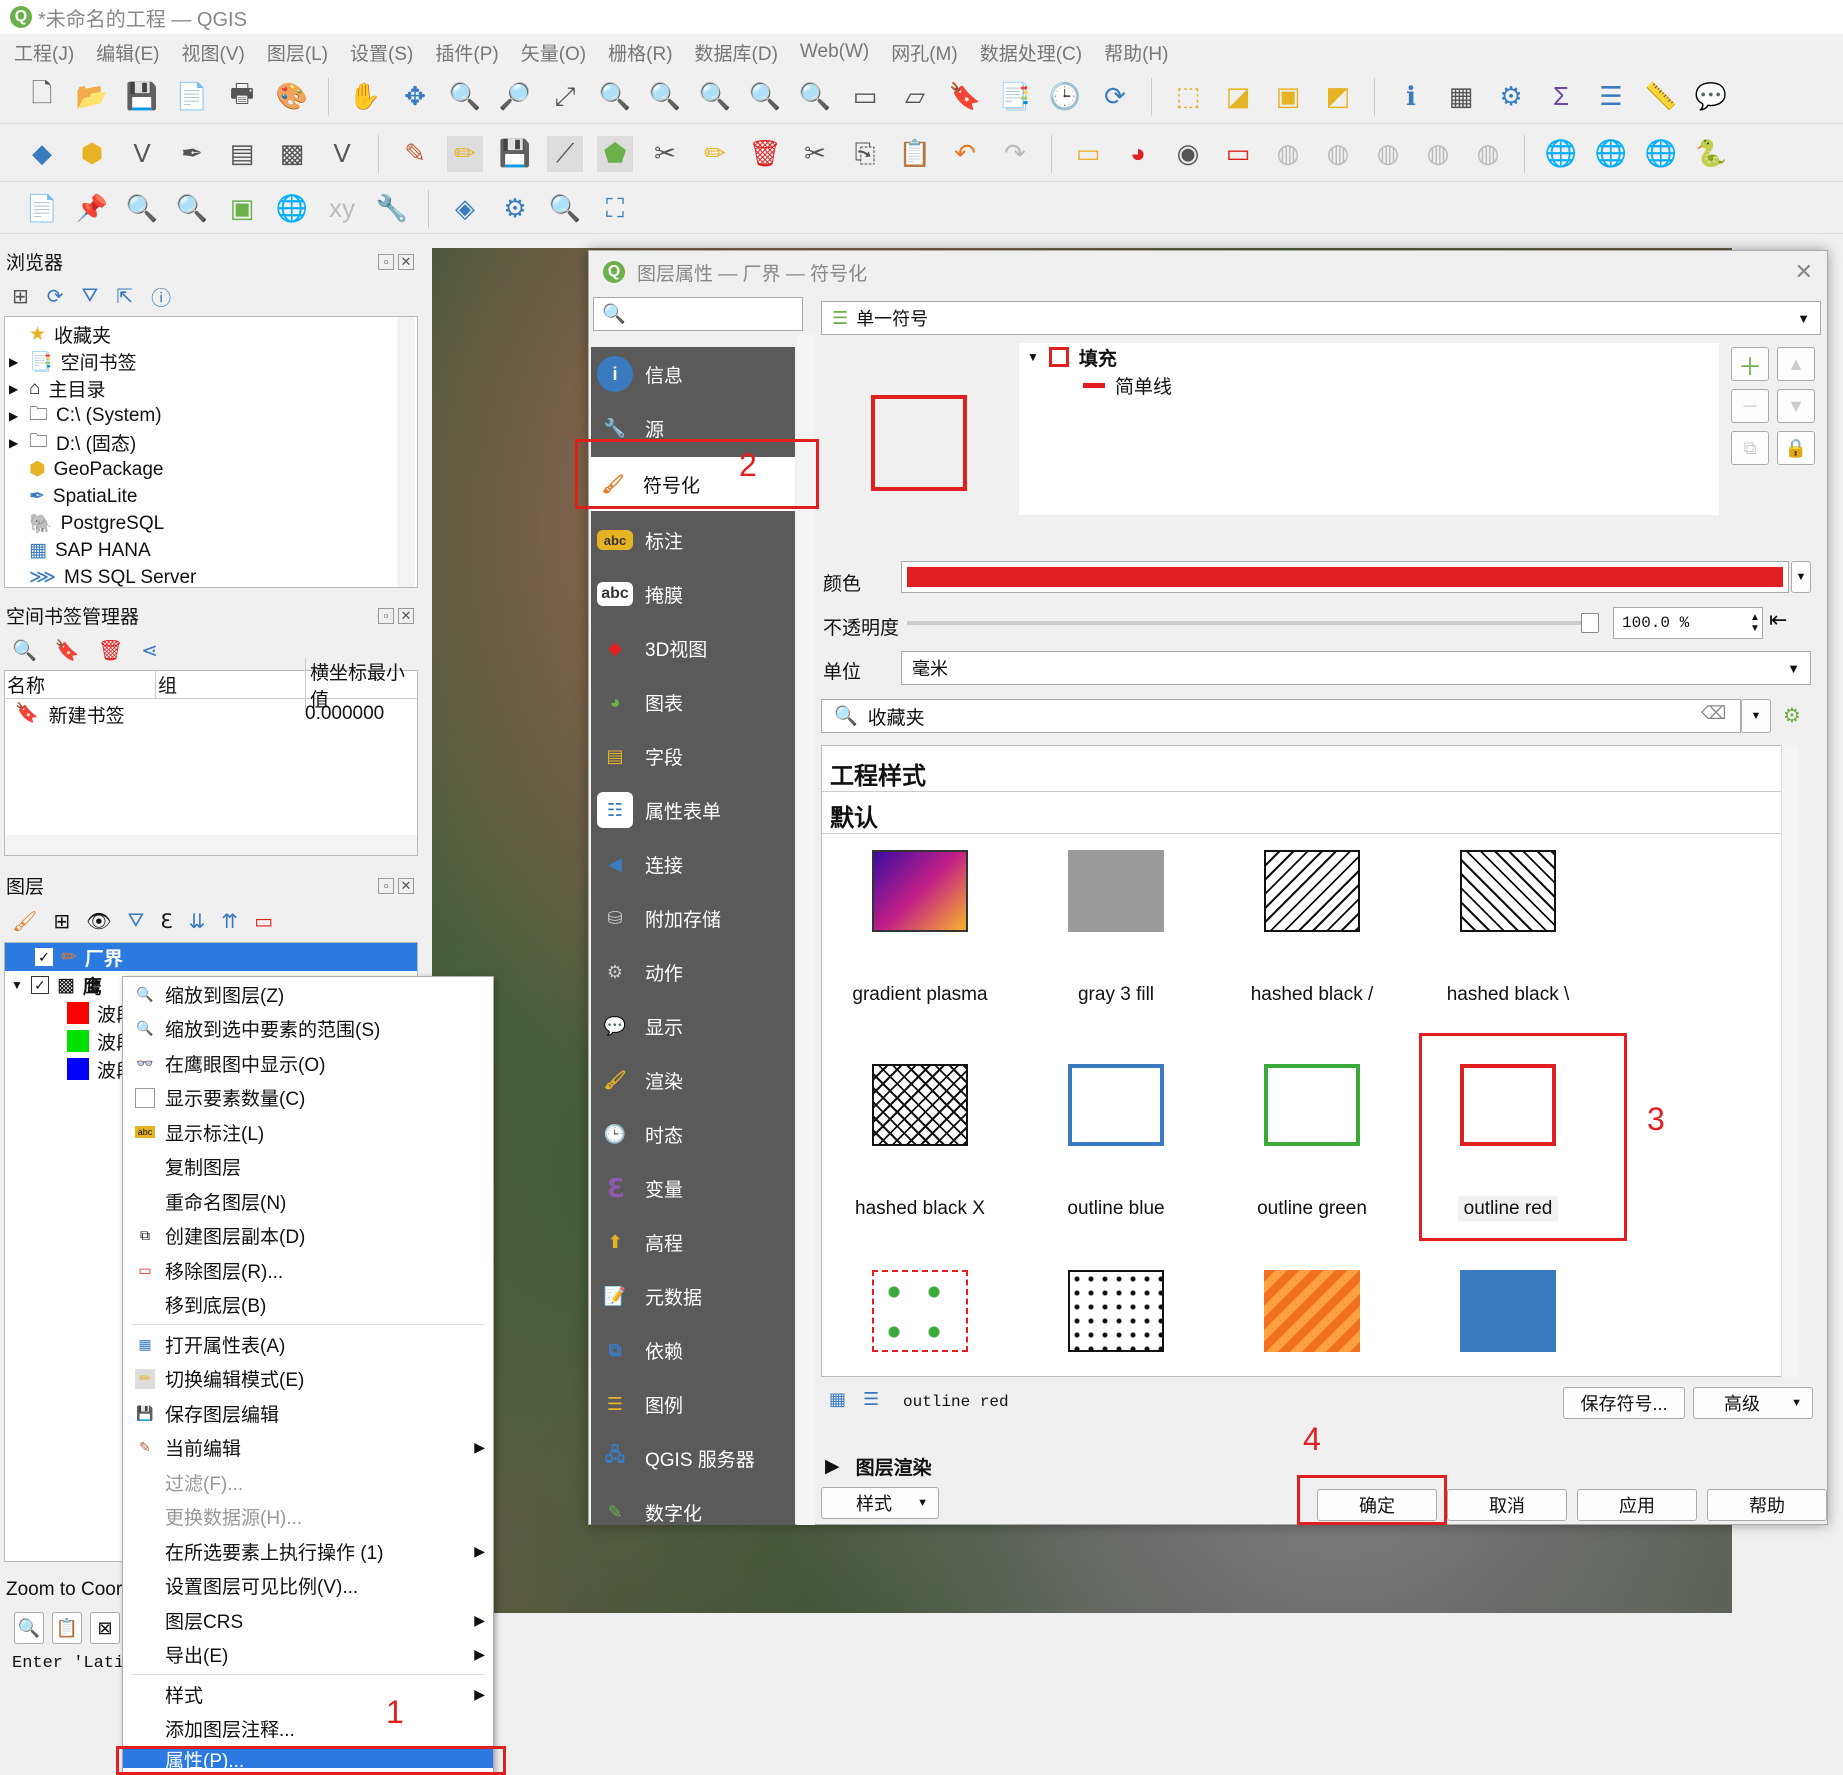 The width and height of the screenshot is (1843, 1775). What do you see at coordinates (213, 334) in the screenshot?
I see `browser-item-favorites: ★ 收藏夹` at bounding box center [213, 334].